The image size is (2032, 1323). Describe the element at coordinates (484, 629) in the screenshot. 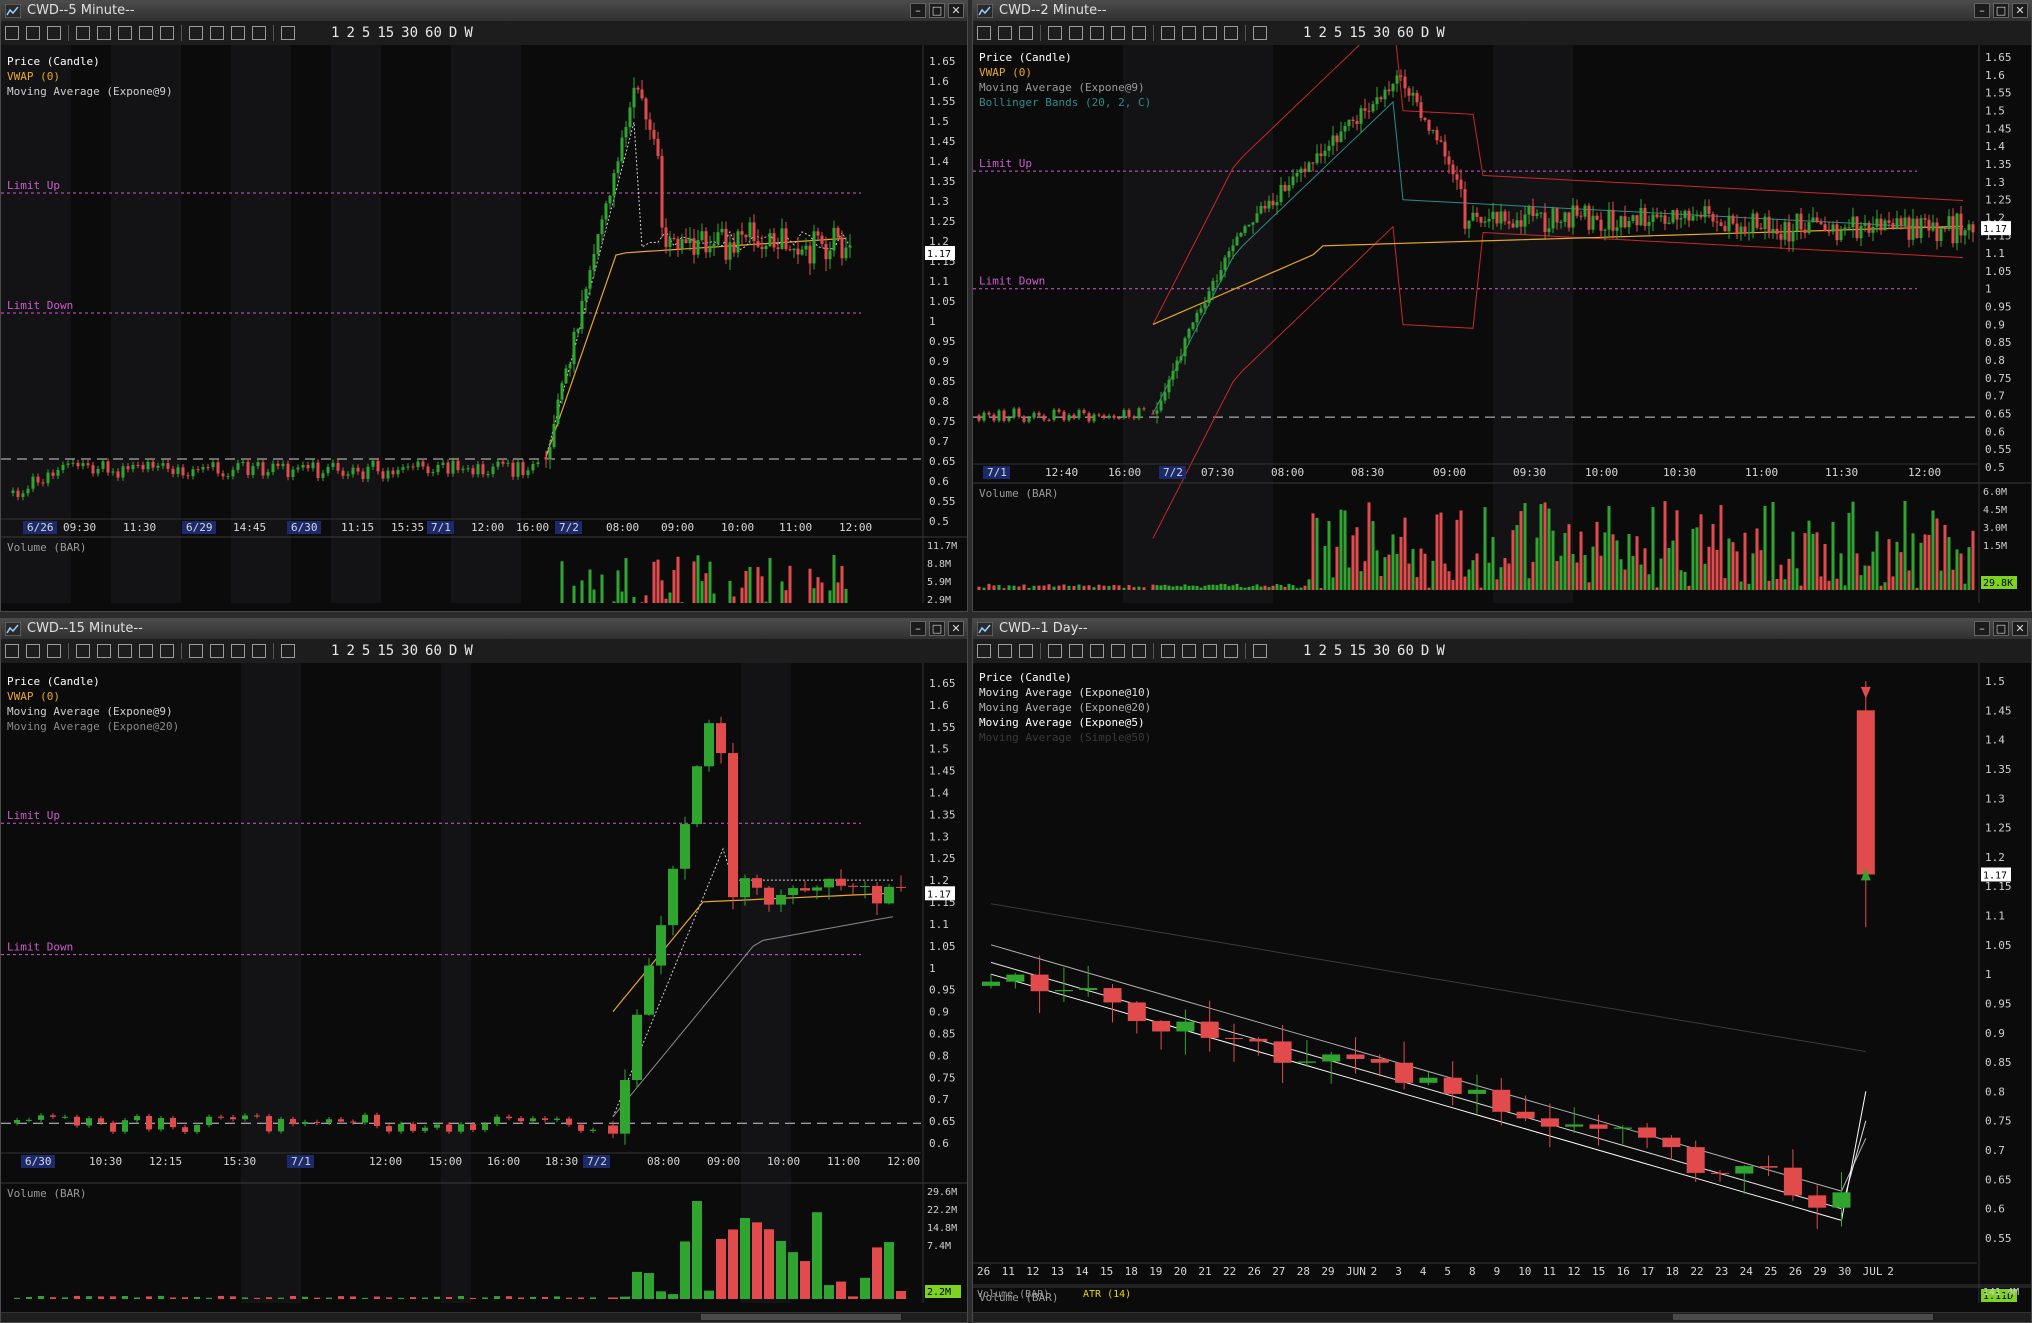

I see `title-bar: CWD--15 Minute-- – □ ✕` at that location.